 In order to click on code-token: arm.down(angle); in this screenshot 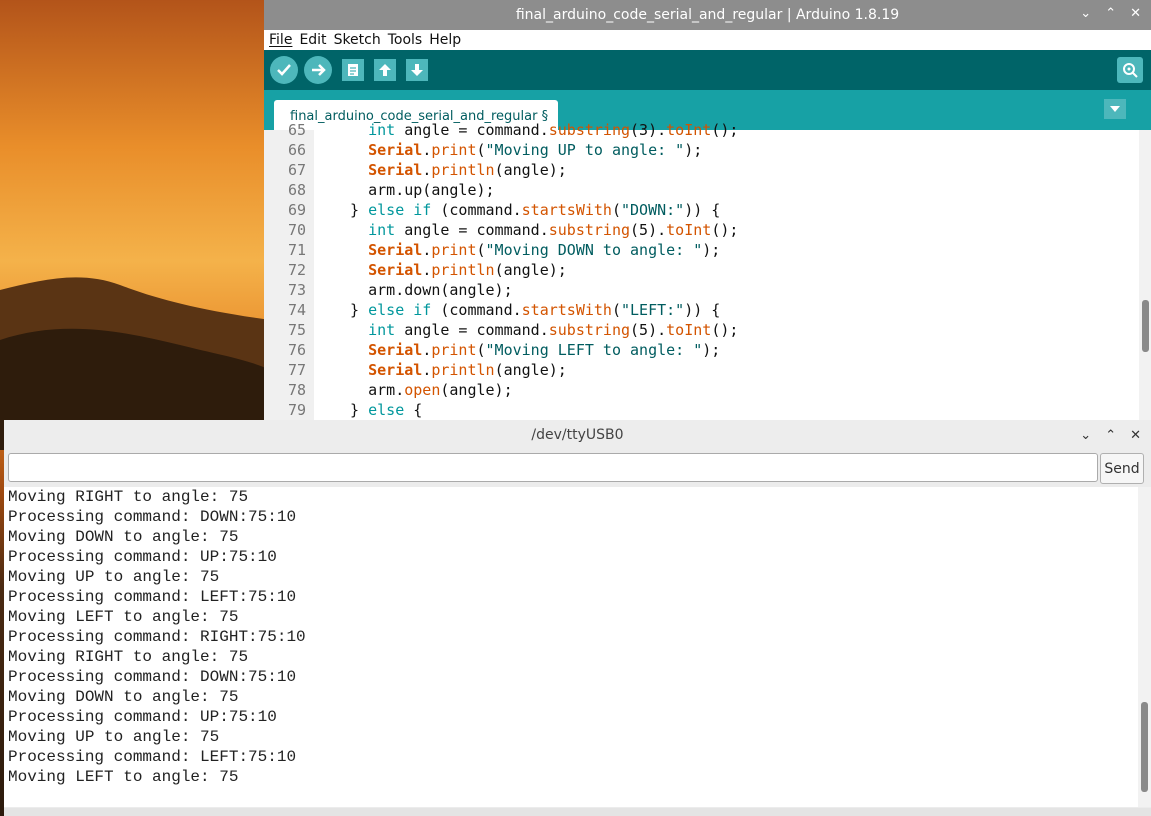, I will do `click(422, 290)`.